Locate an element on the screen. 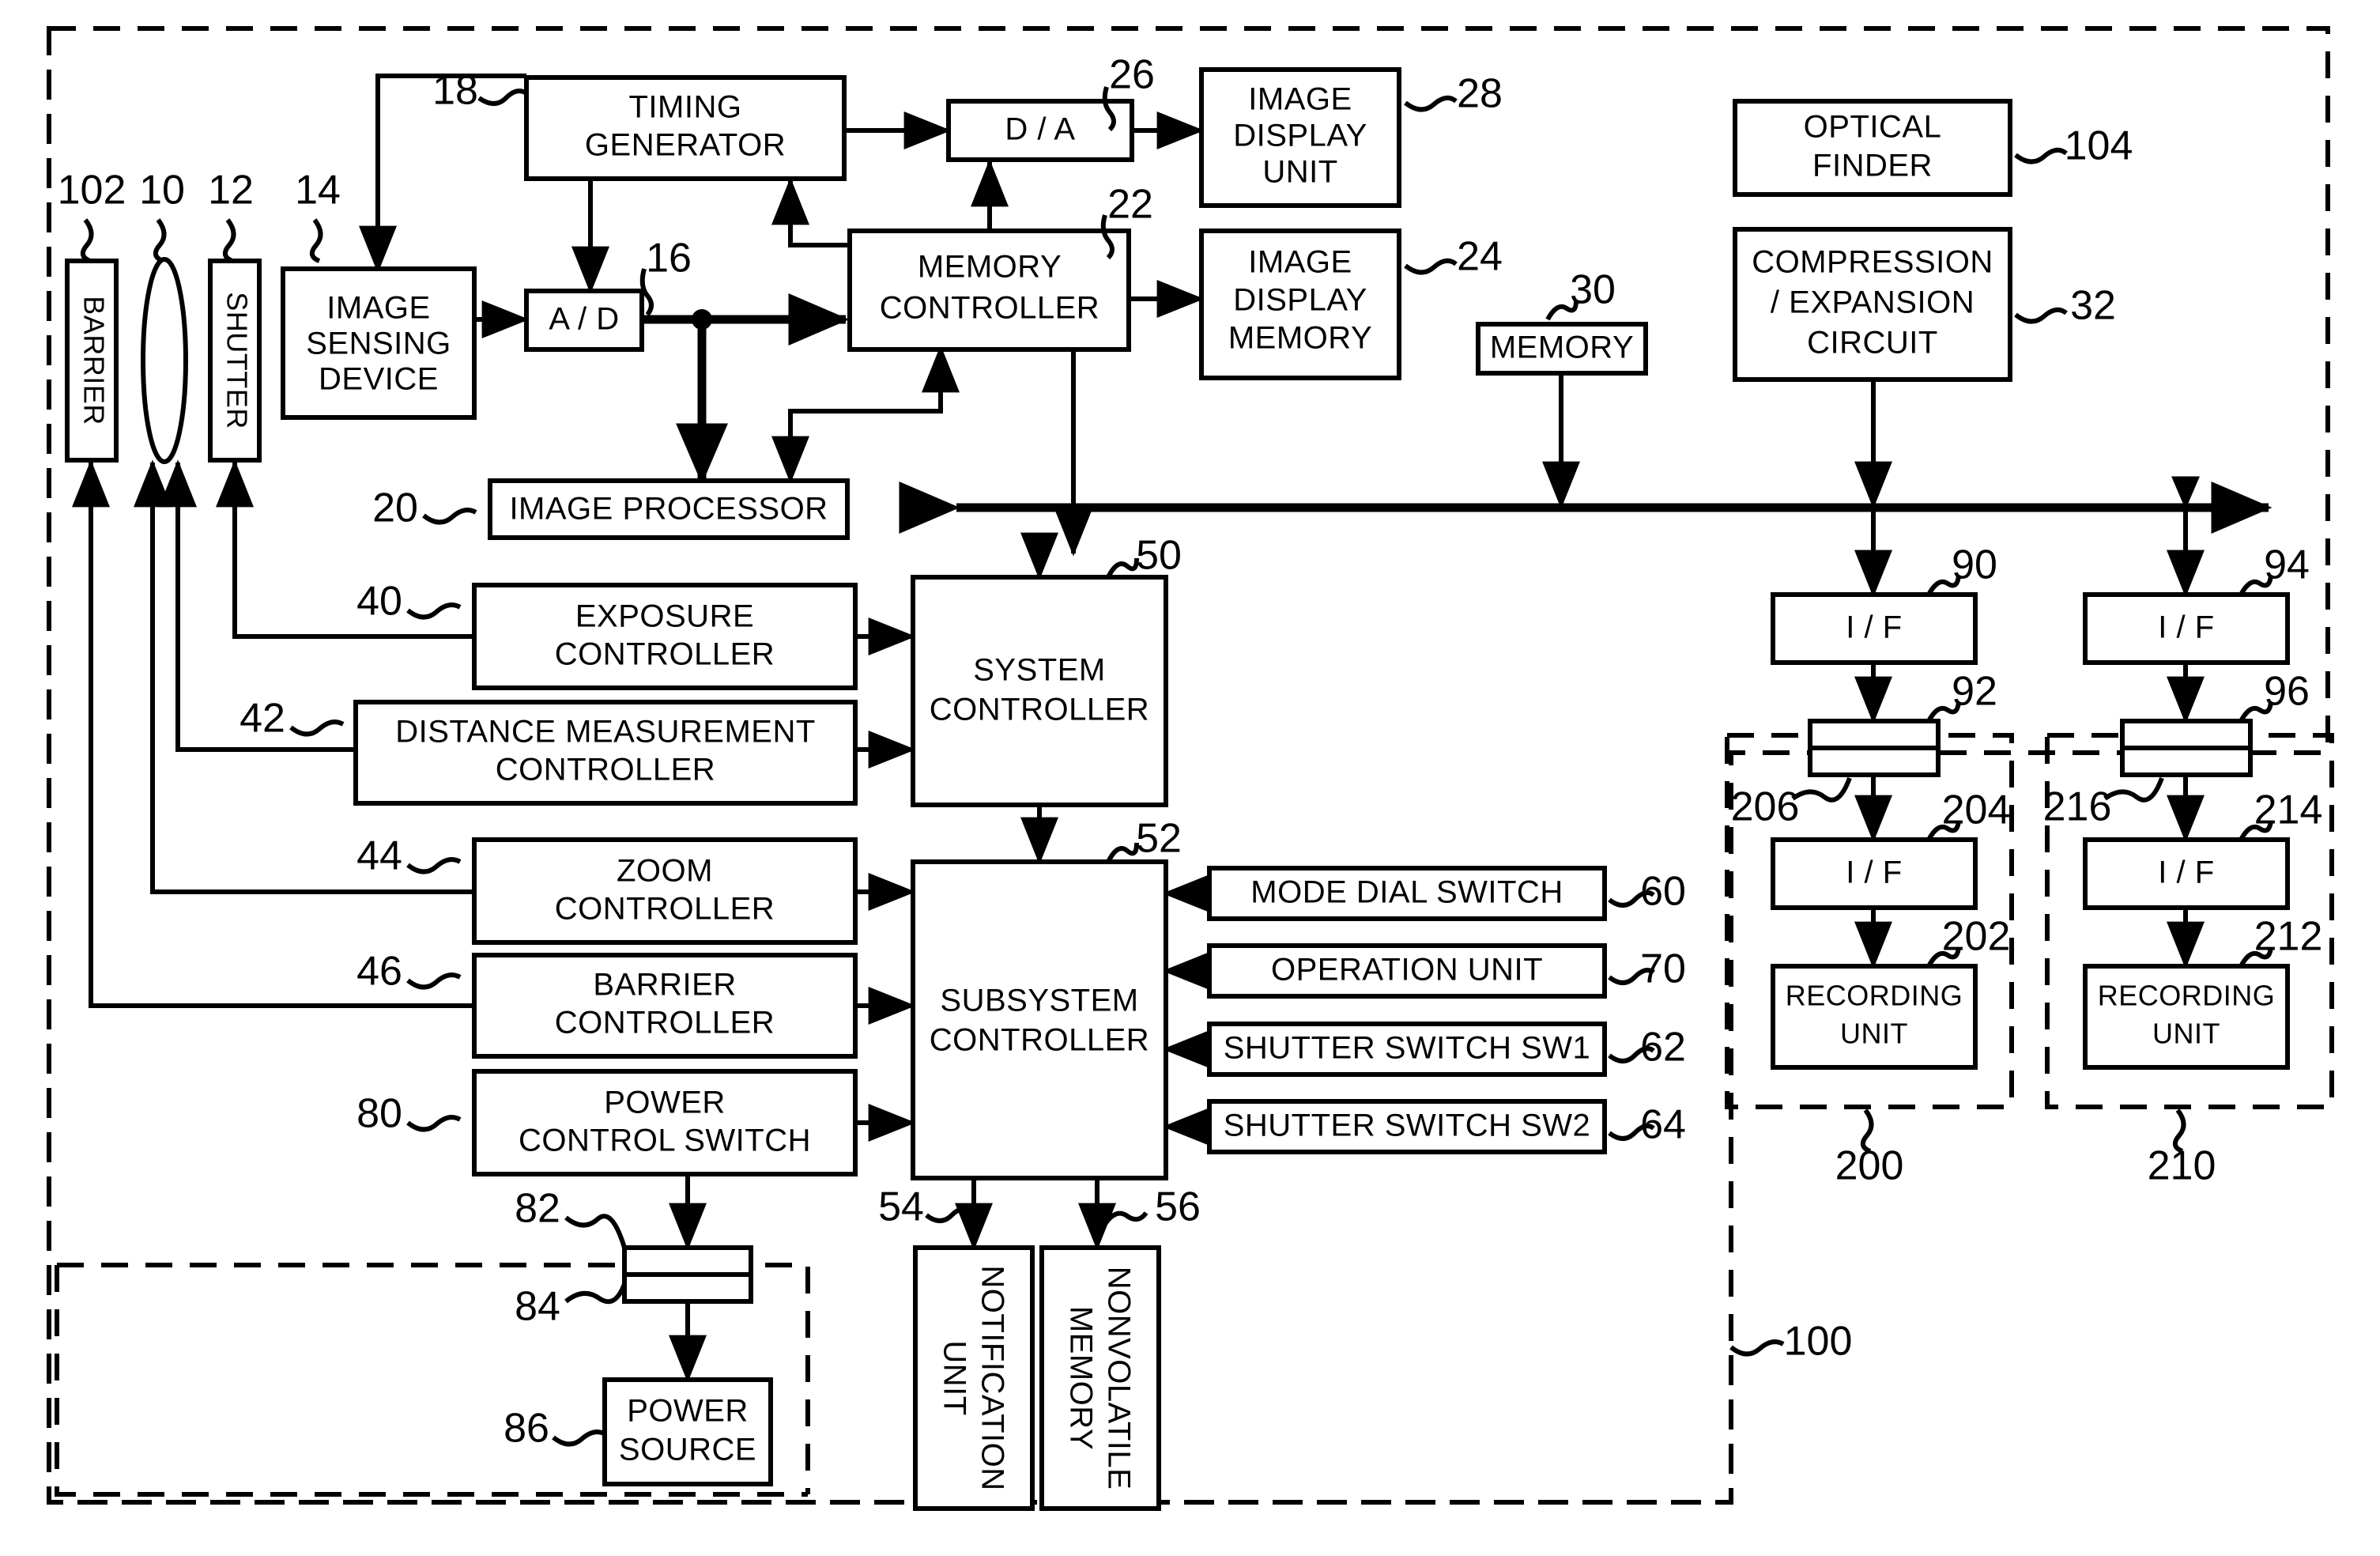 The width and height of the screenshot is (2380, 1556). ref-16: 16 is located at coordinates (669, 258).